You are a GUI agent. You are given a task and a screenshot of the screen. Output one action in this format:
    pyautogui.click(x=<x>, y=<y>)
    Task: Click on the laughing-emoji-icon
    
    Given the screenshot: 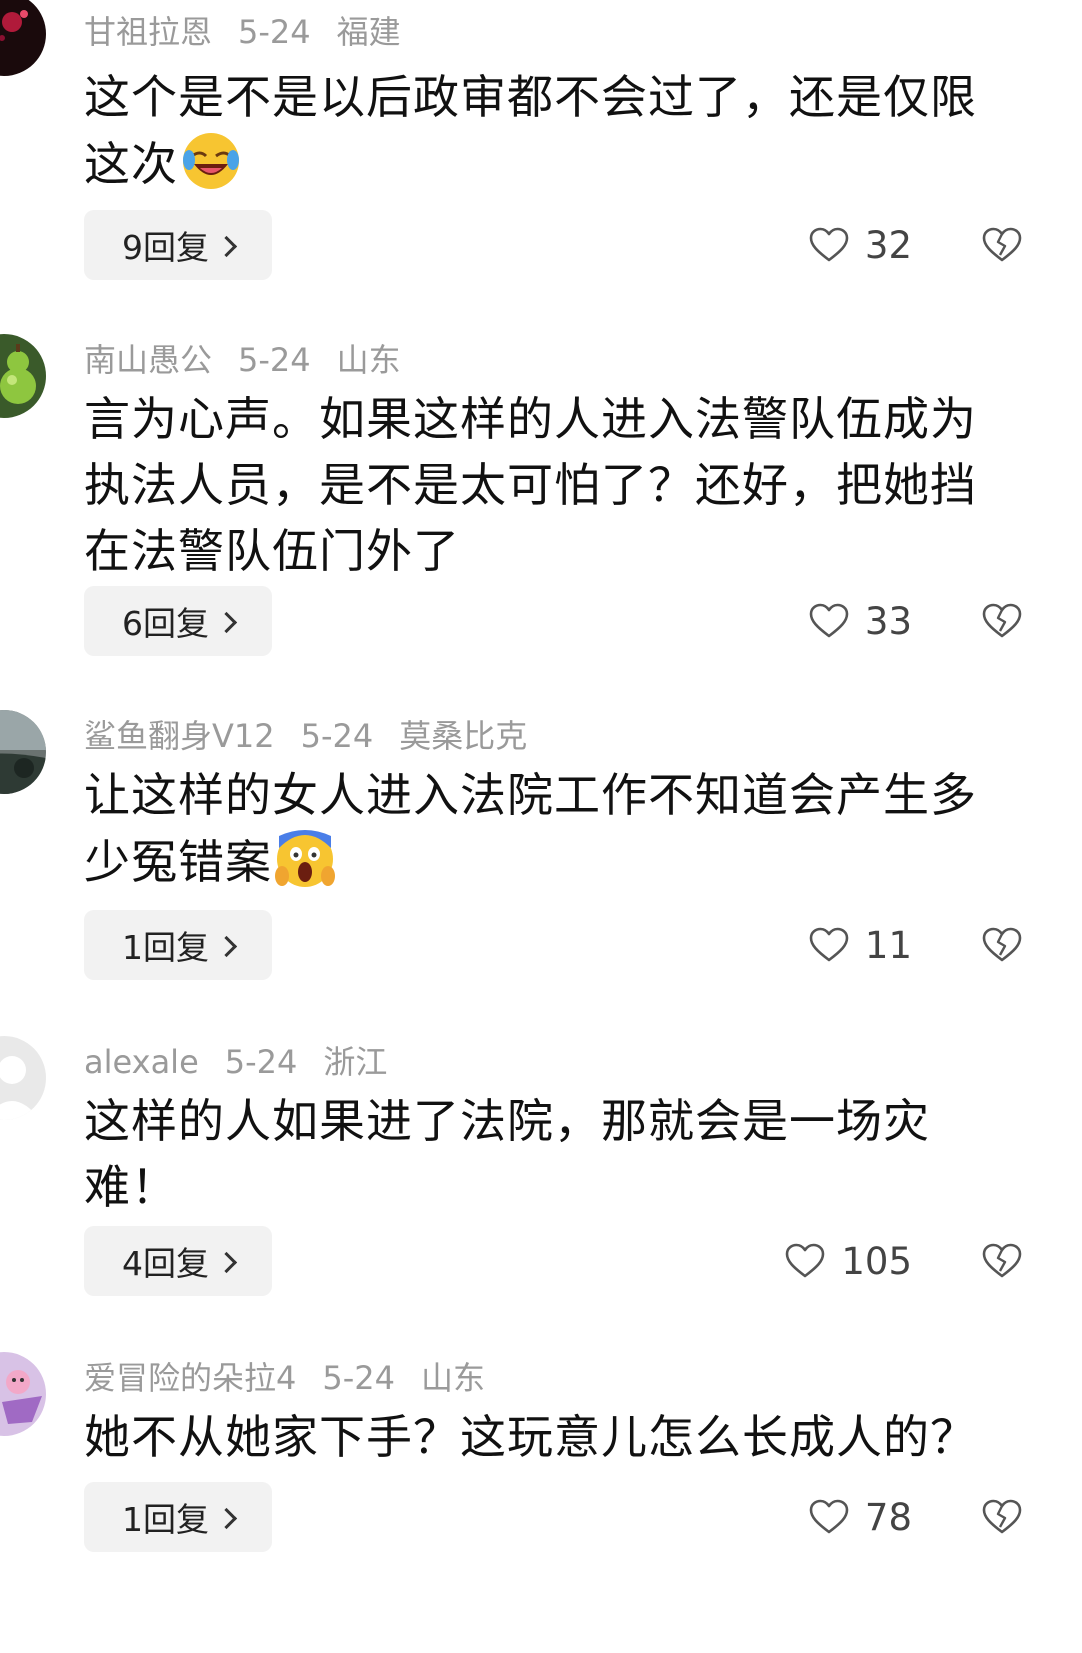 What is the action you would take?
    pyautogui.click(x=211, y=161)
    